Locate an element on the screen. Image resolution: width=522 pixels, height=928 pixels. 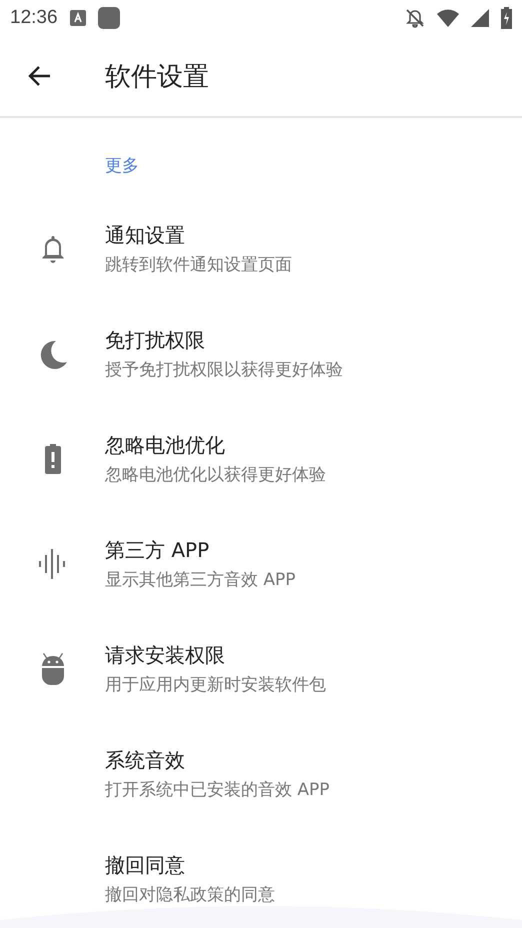
settings-item: 免打扰权限 授予免打扰权限以获得更好体验 is located at coordinates (261, 353).